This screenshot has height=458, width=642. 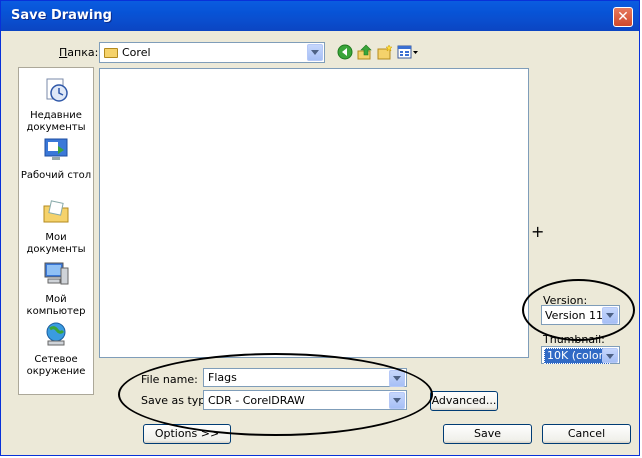 I want to click on thumbnail-value: 10K (color), so click(x=577, y=356).